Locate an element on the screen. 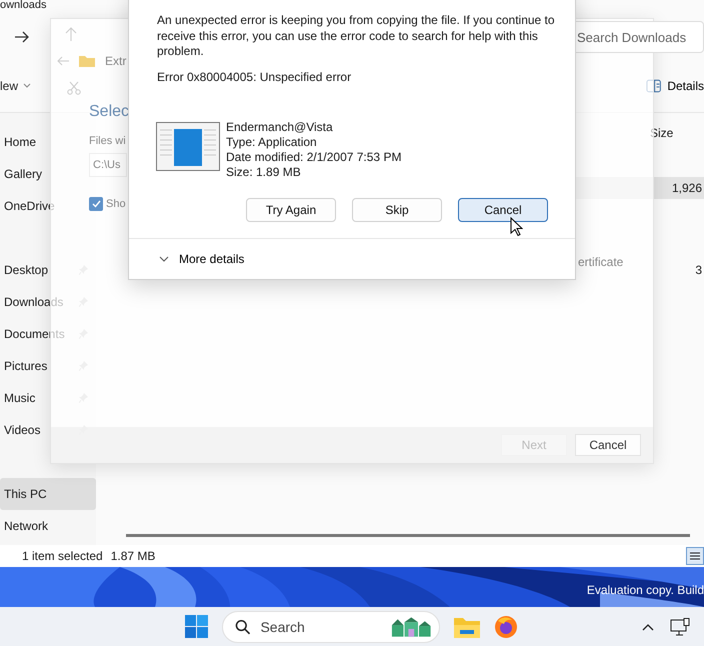 This screenshot has width=704, height=646. file-thumbnail-icon is located at coordinates (188, 146).